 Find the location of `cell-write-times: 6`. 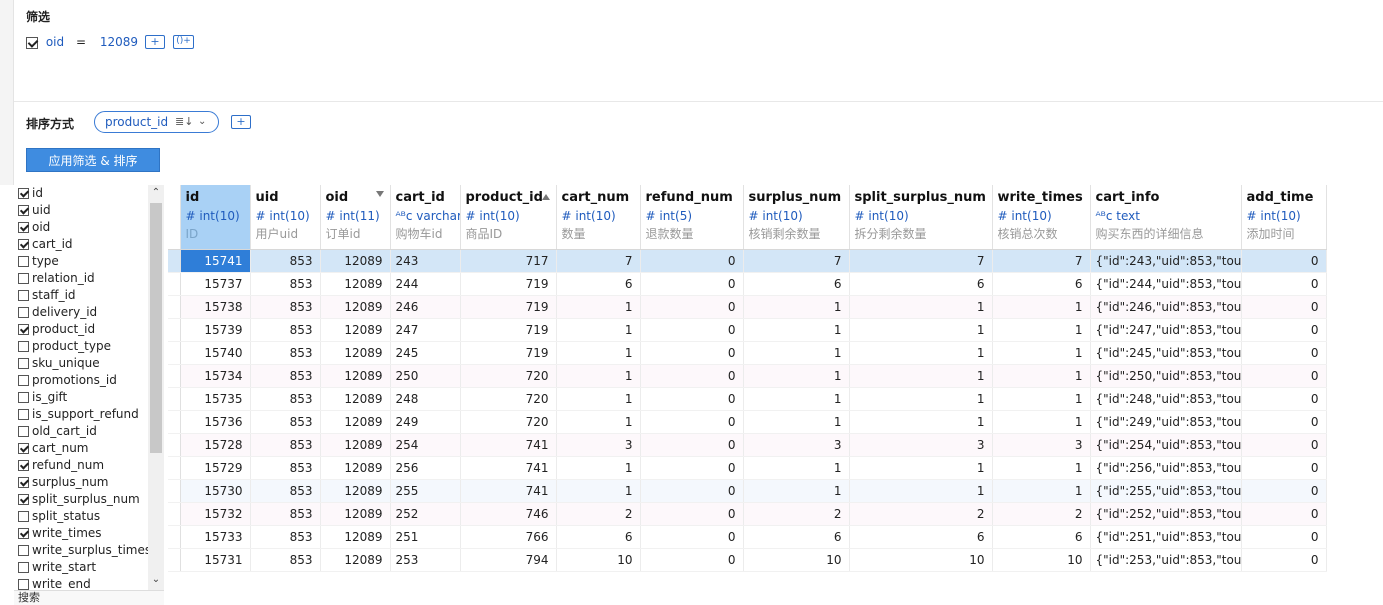

cell-write-times: 6 is located at coordinates (1041, 284).